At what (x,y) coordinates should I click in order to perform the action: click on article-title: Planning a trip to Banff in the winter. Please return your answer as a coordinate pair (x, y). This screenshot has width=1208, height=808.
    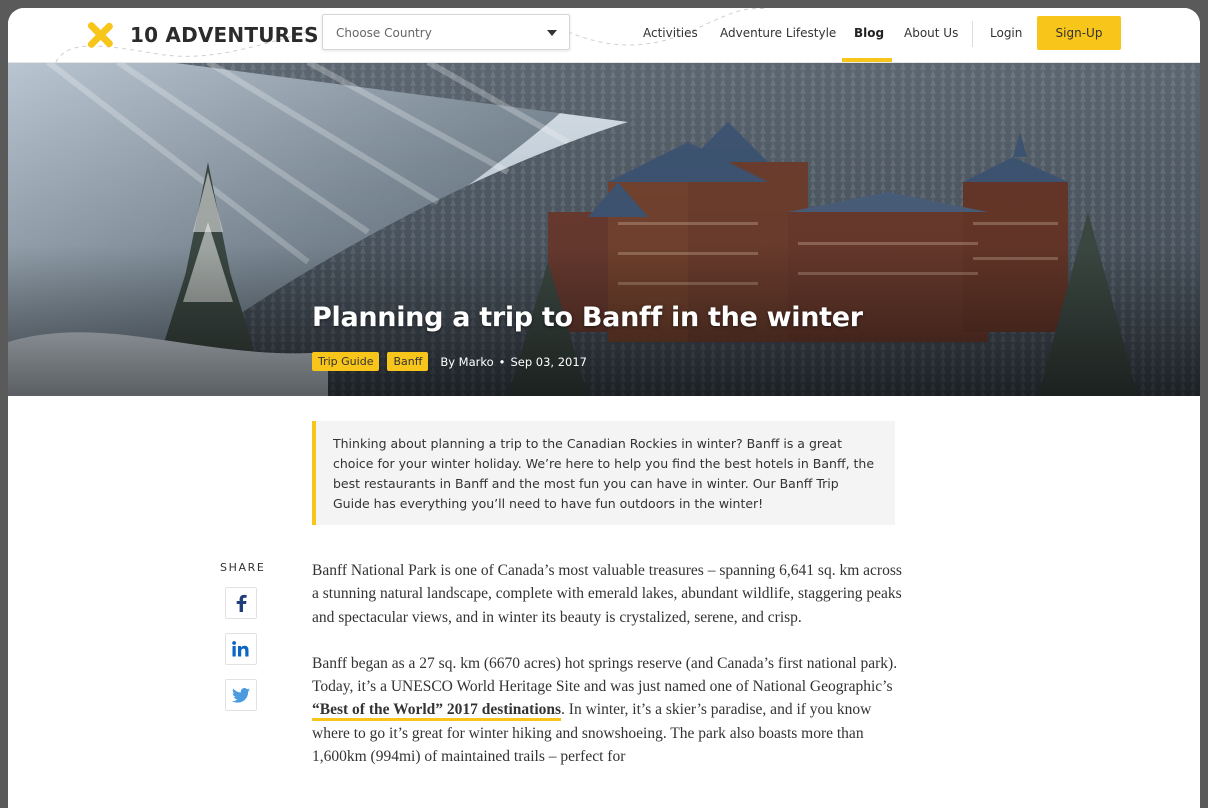
    Looking at the image, I should click on (587, 317).